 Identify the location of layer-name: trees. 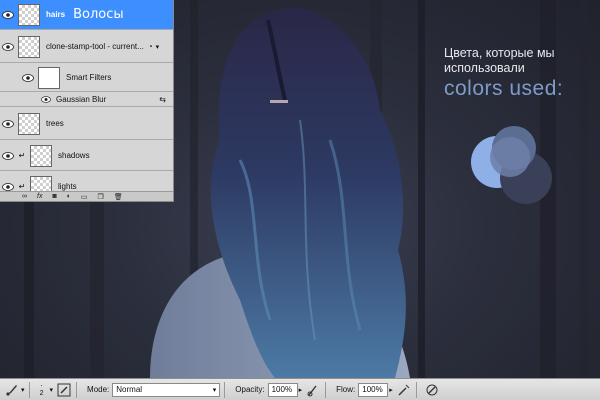
(55, 123).